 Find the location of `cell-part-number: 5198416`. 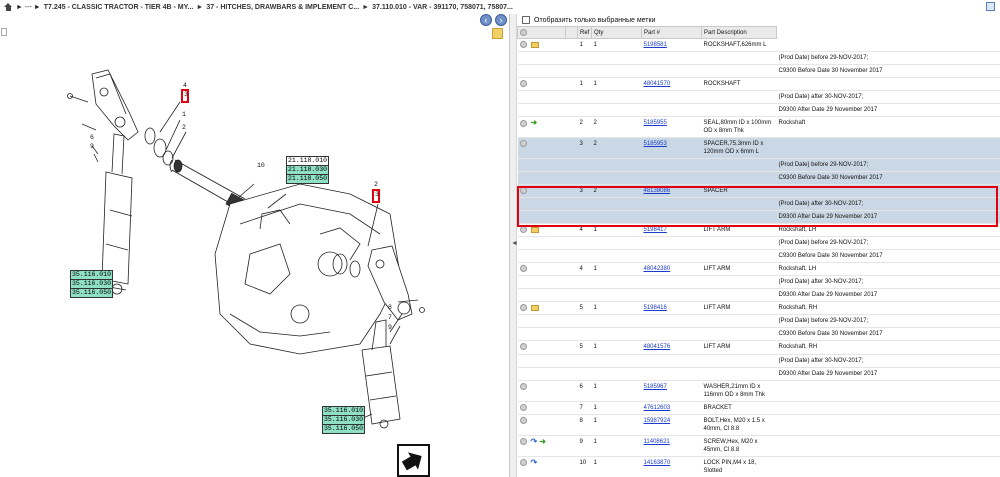

cell-part-number: 5198416 is located at coordinates (671, 308).